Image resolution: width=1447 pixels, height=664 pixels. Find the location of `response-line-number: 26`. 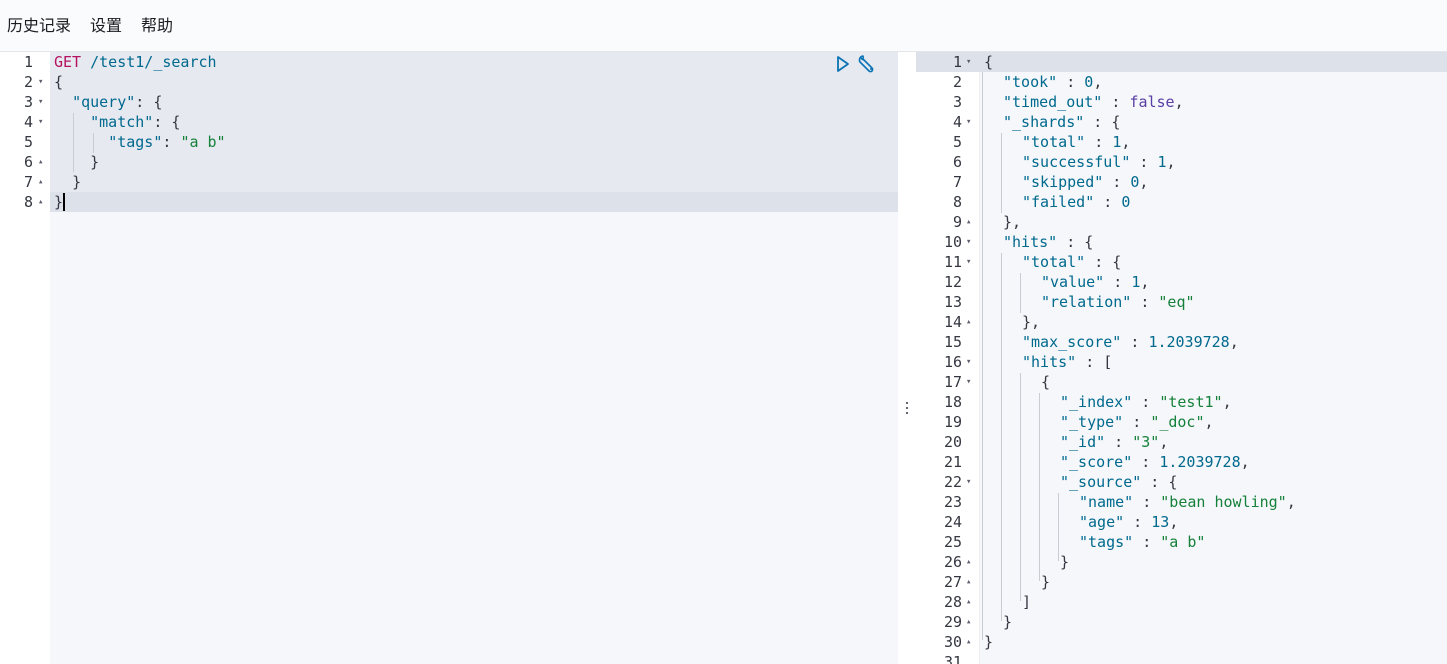

response-line-number: 26 is located at coordinates (952, 562).